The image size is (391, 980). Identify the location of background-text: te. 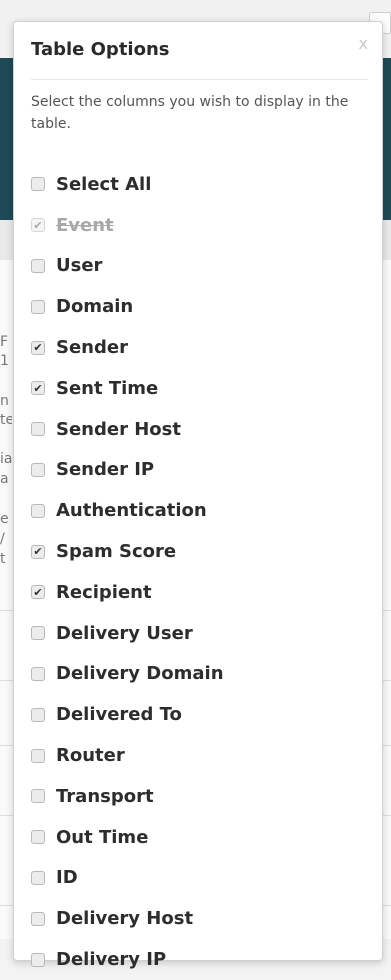
(6, 420).